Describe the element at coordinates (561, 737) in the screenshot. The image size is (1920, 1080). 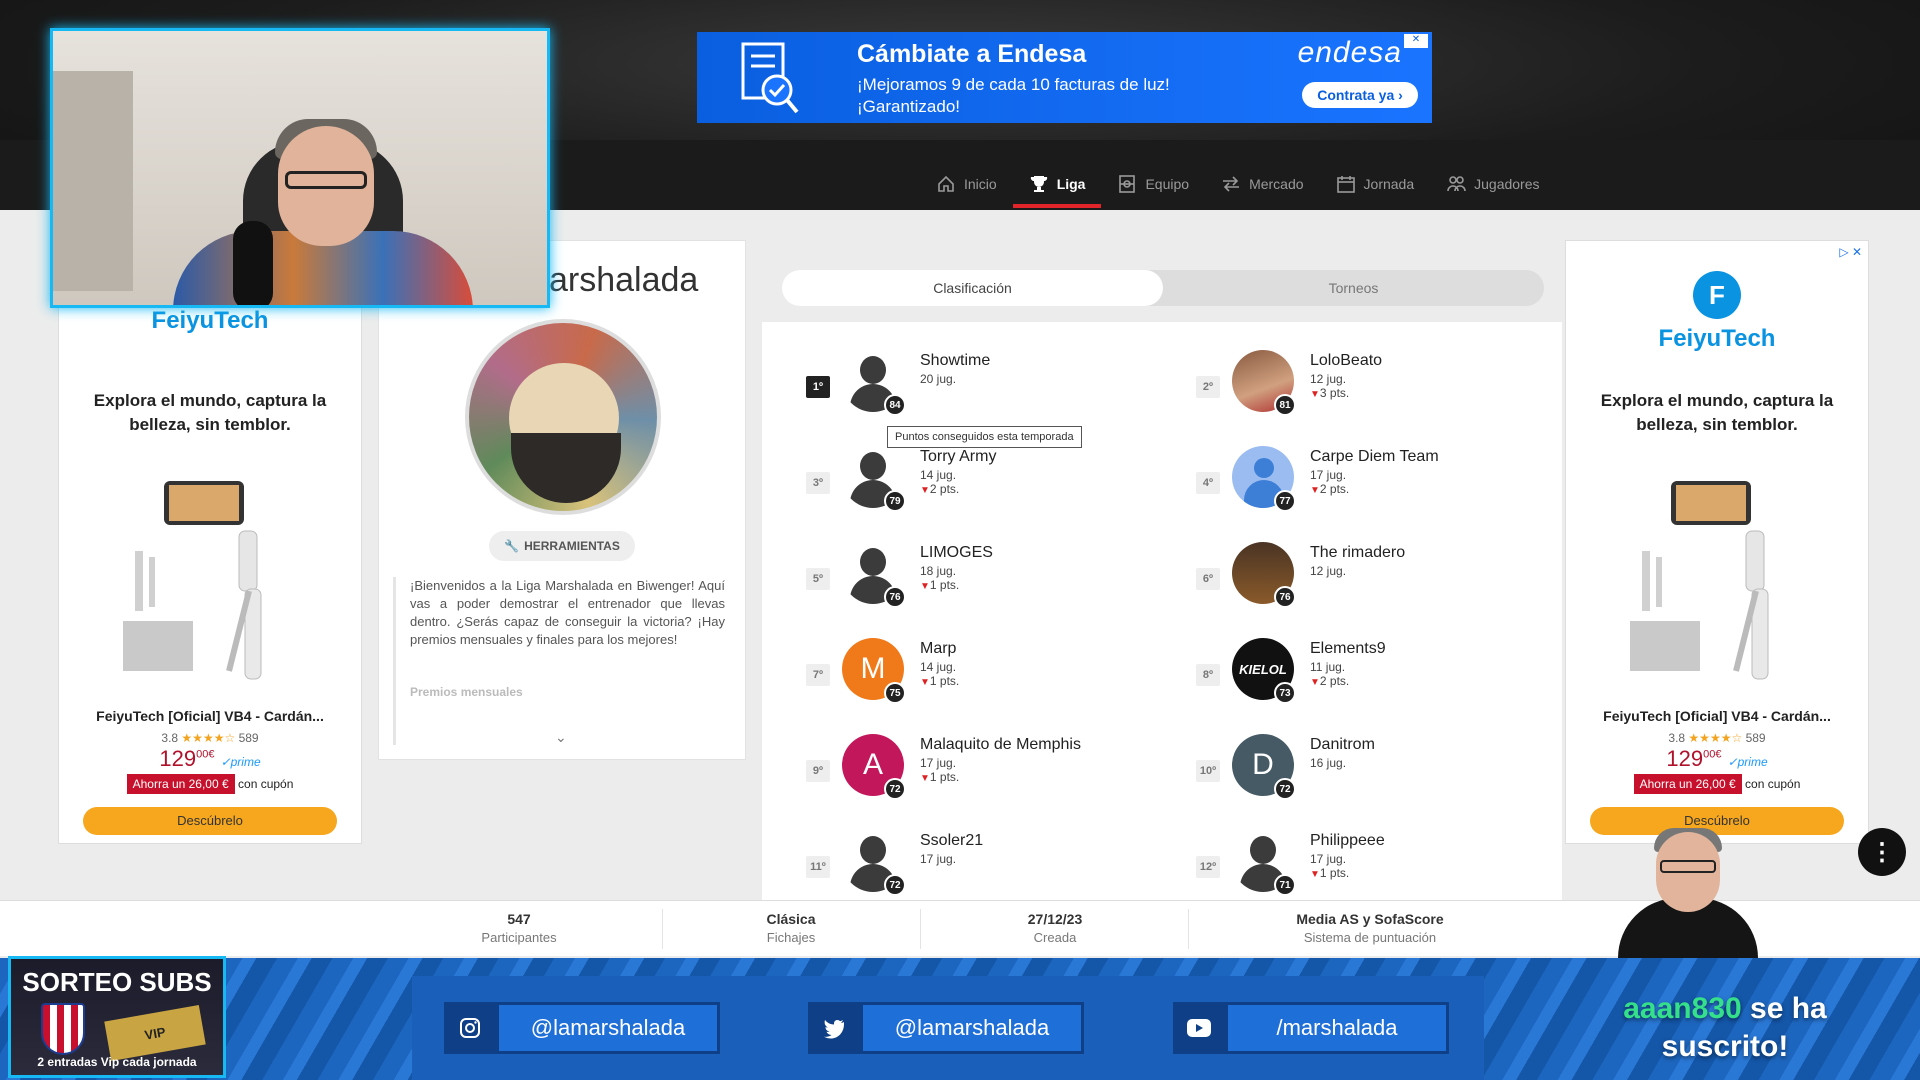
I see `expand-chevron-down-icon: ⌄` at that location.